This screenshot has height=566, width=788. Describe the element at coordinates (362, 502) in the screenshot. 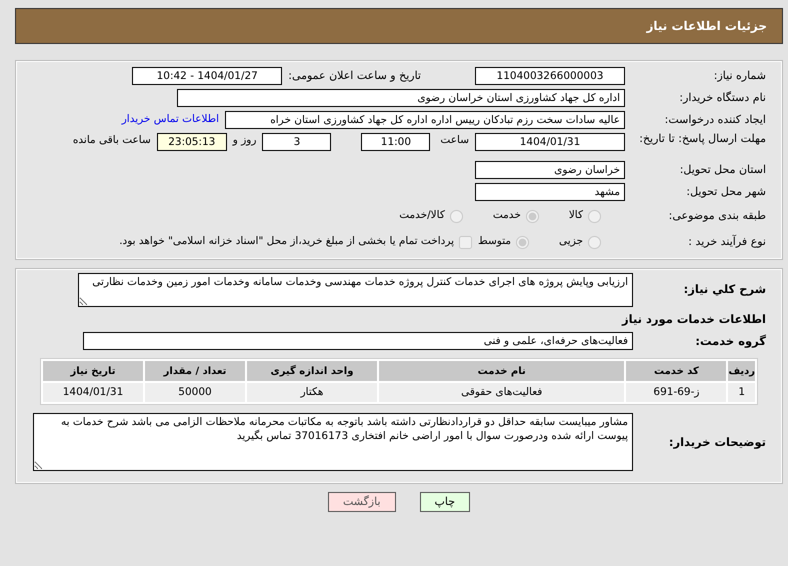

I see `back-button: بازگشت` at that location.